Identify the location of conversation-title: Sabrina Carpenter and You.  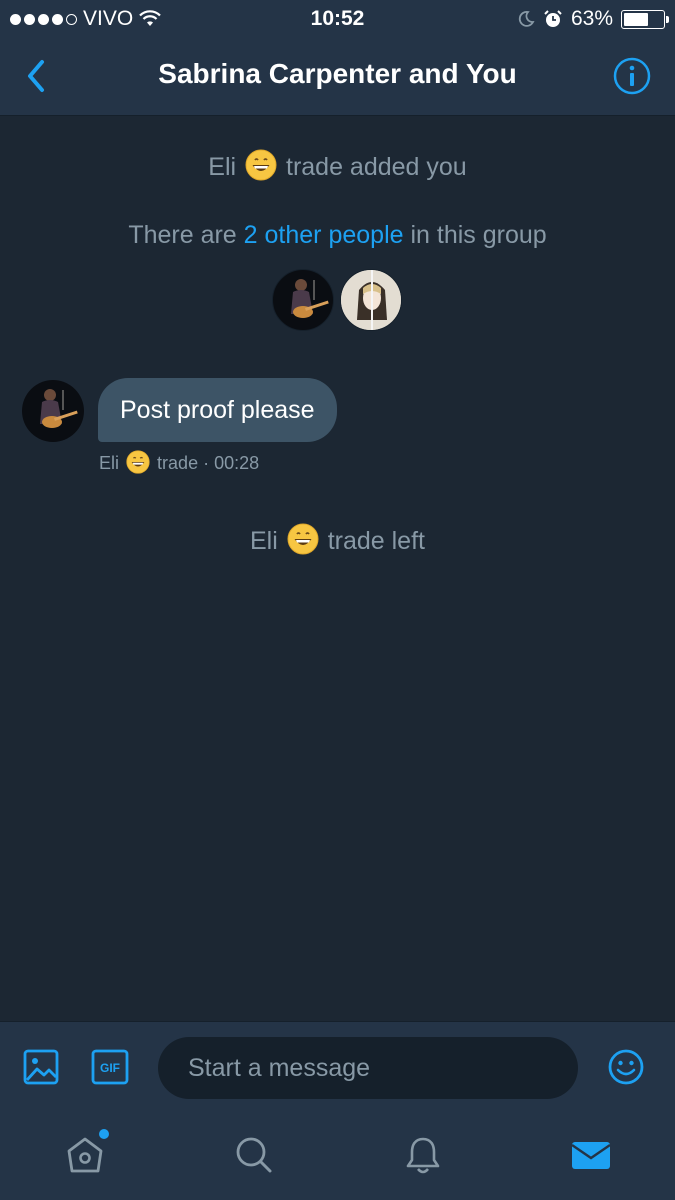
(337, 73).